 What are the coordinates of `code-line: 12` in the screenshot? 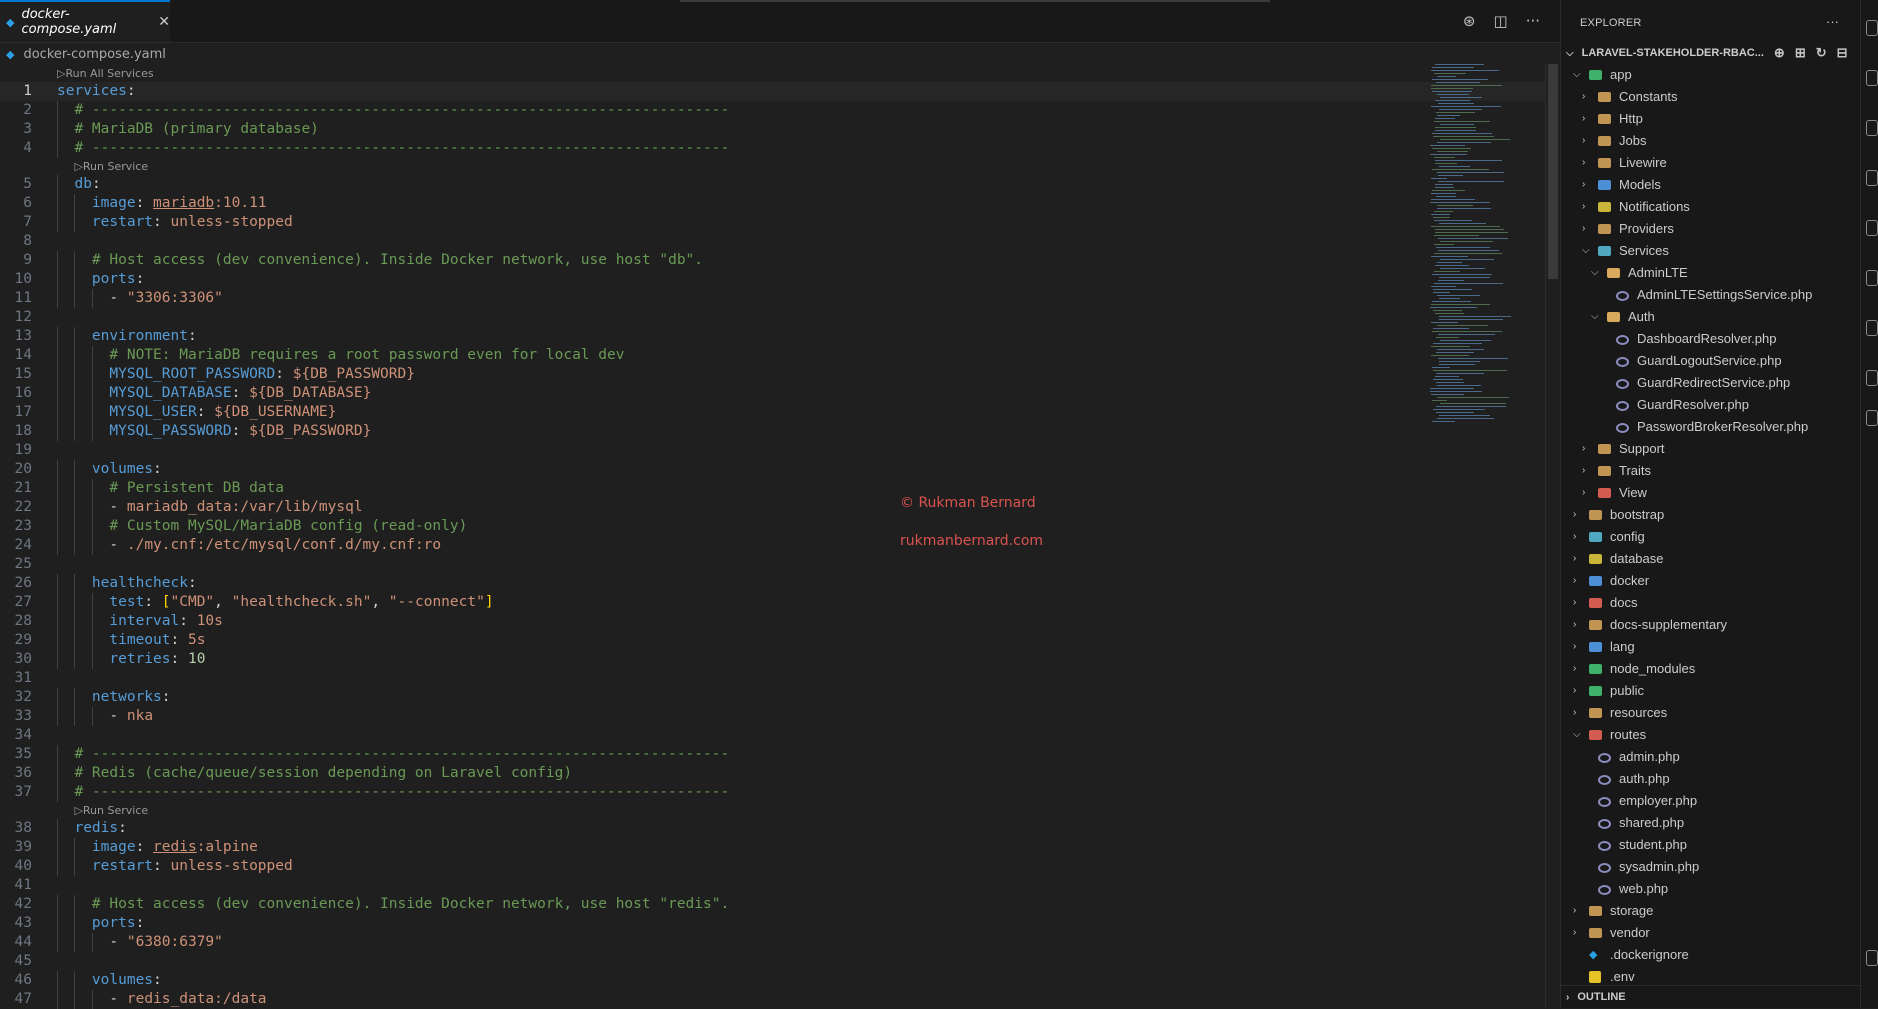 It's located at (772, 317).